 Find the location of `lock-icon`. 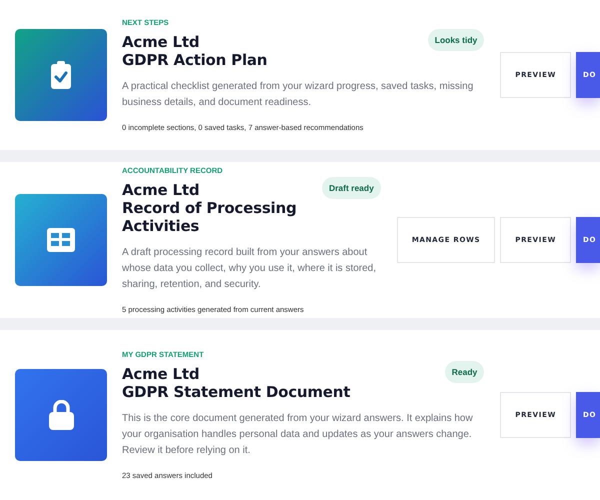

lock-icon is located at coordinates (61, 415).